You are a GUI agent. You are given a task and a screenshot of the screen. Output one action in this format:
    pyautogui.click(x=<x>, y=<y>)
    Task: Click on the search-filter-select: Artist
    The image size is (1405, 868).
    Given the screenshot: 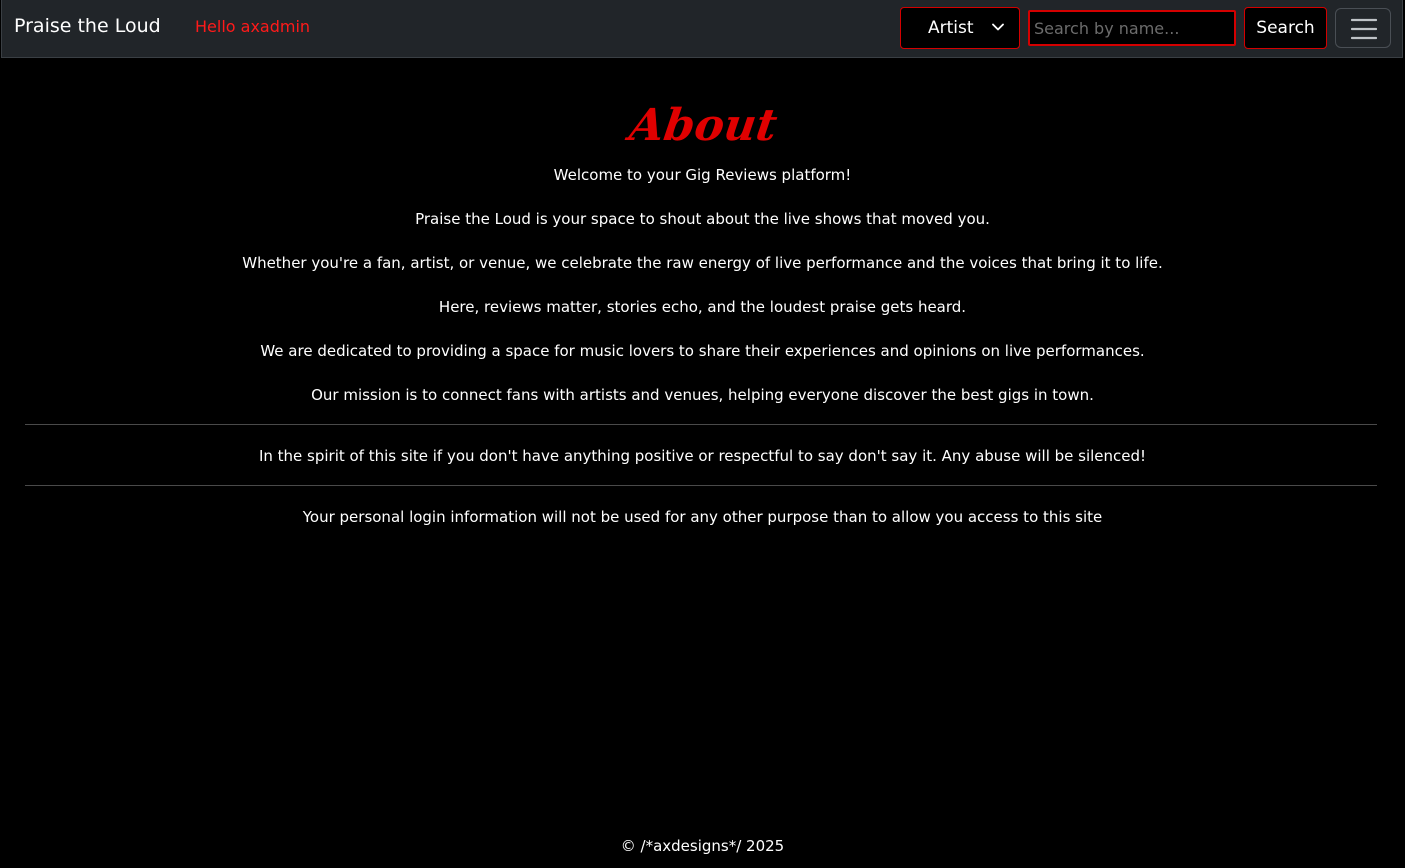 What is the action you would take?
    pyautogui.click(x=960, y=28)
    